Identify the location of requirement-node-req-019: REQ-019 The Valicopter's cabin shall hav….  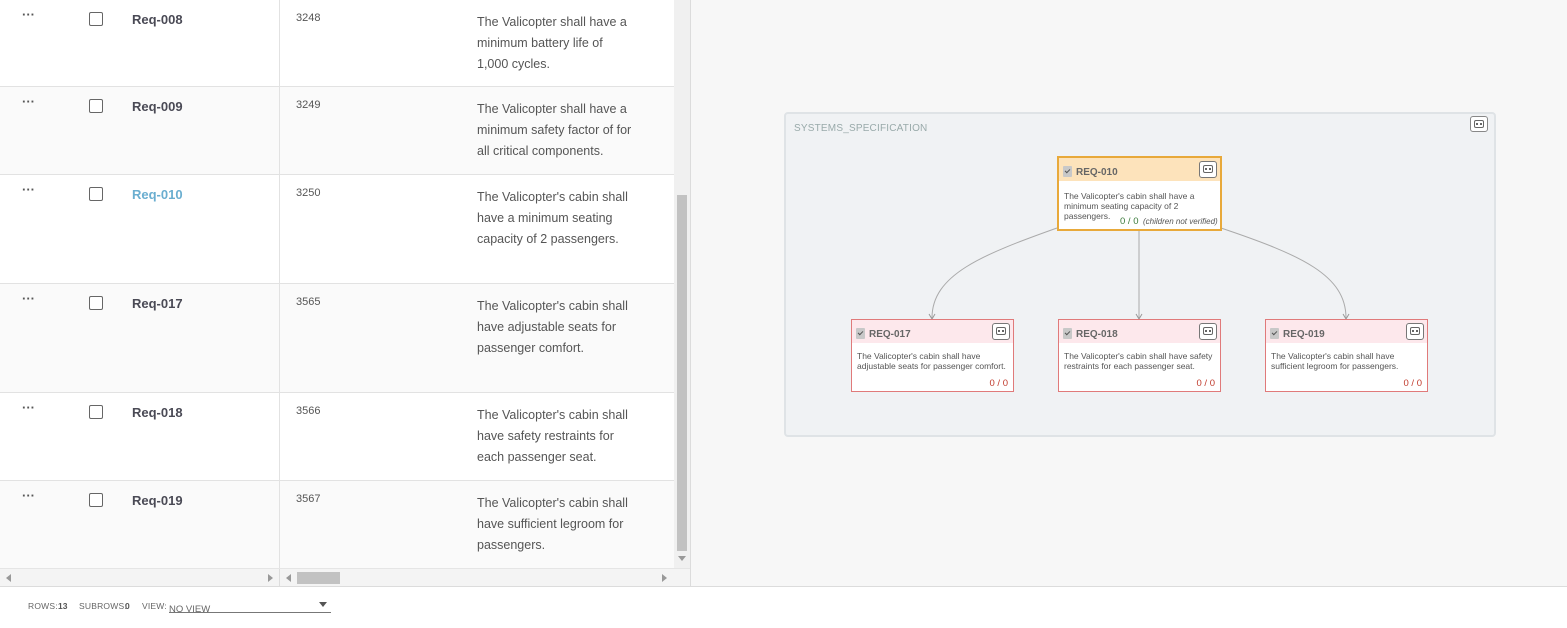
(1346, 355).